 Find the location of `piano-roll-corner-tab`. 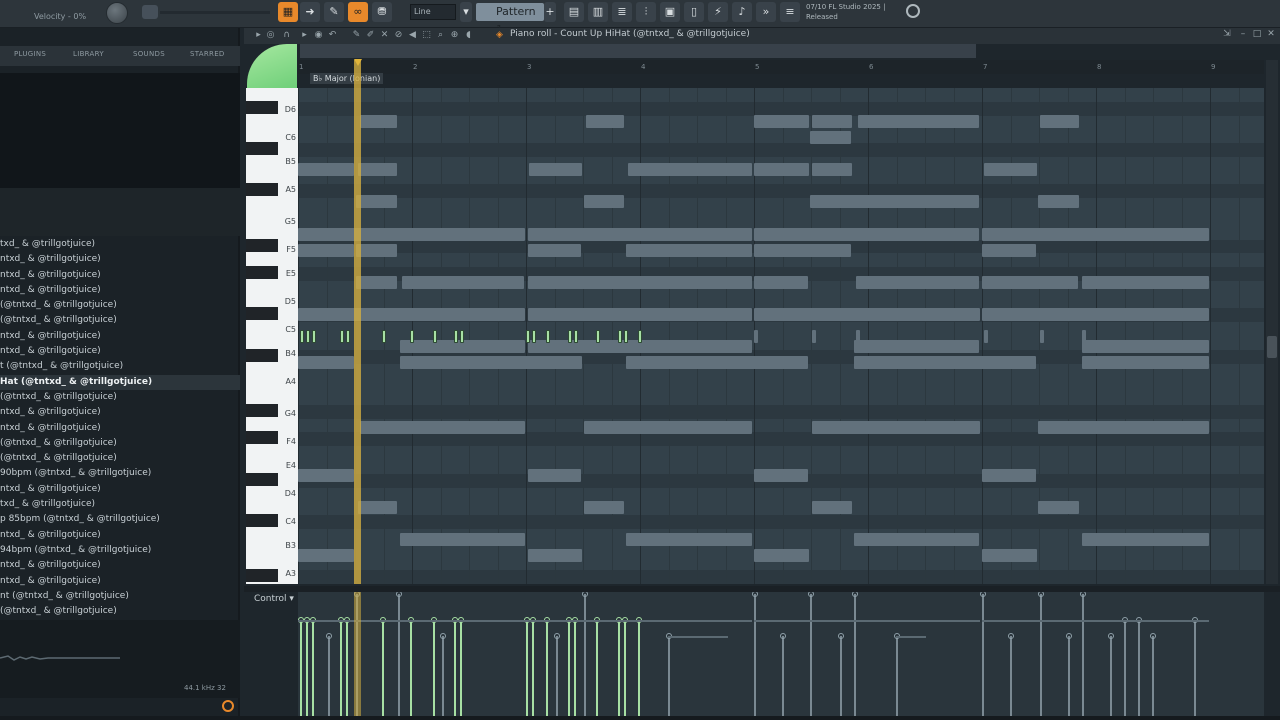

piano-roll-corner-tab is located at coordinates (272, 66).